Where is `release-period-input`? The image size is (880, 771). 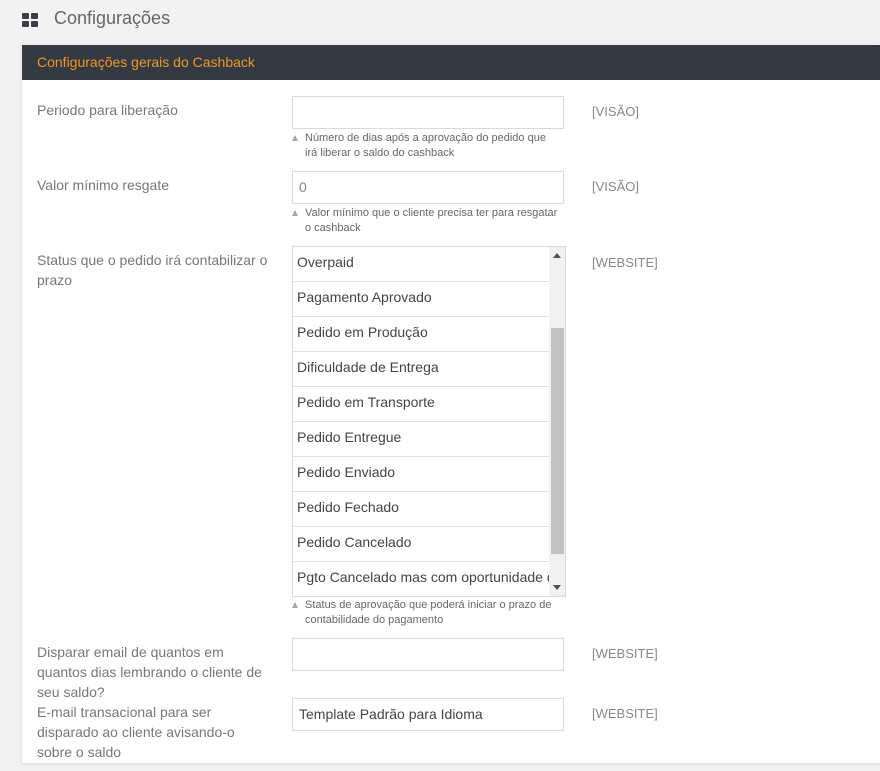 release-period-input is located at coordinates (428, 112).